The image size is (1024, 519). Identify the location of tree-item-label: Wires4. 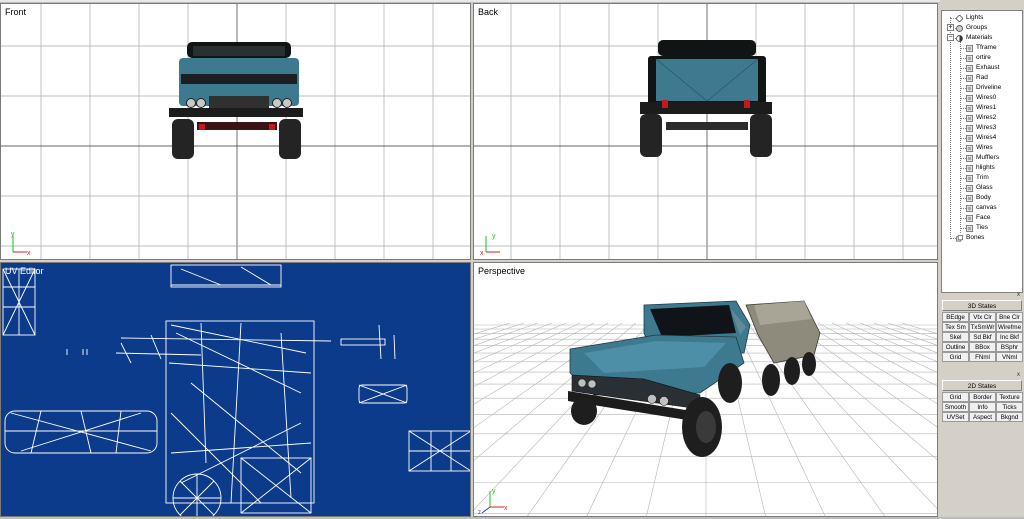
(986, 137).